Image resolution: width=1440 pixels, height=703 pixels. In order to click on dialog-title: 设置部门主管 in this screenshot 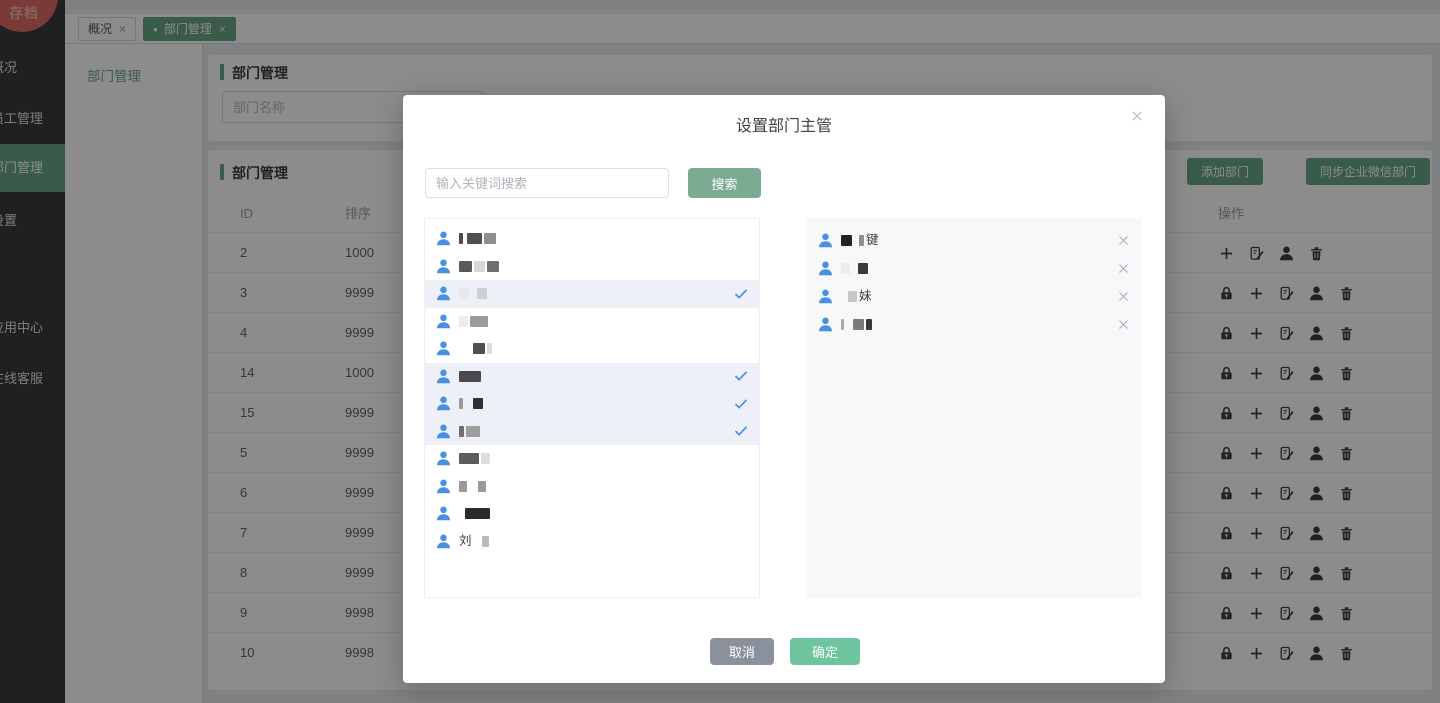, I will do `click(783, 126)`.